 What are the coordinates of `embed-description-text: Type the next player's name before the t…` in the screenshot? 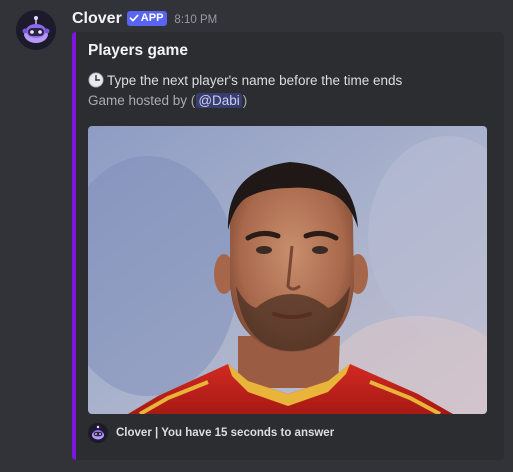 It's located at (255, 80).